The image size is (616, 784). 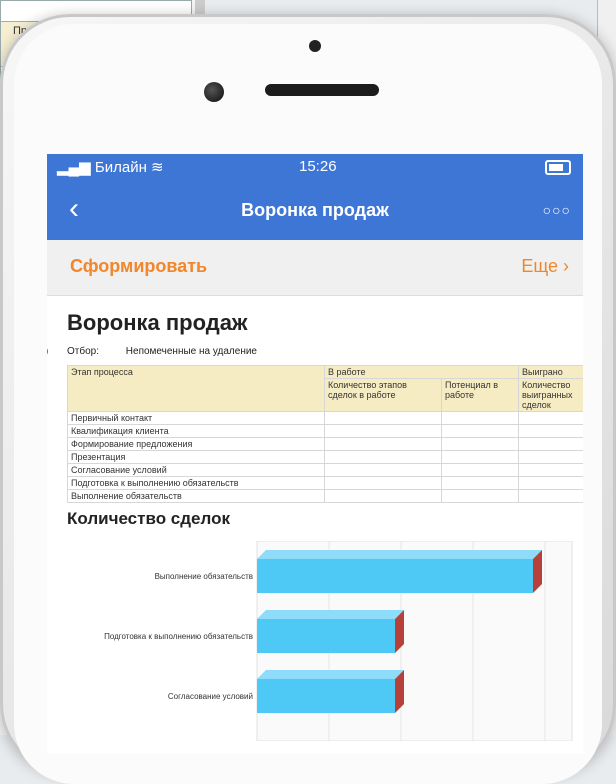 I want to click on top-sensor, so click(x=315, y=46).